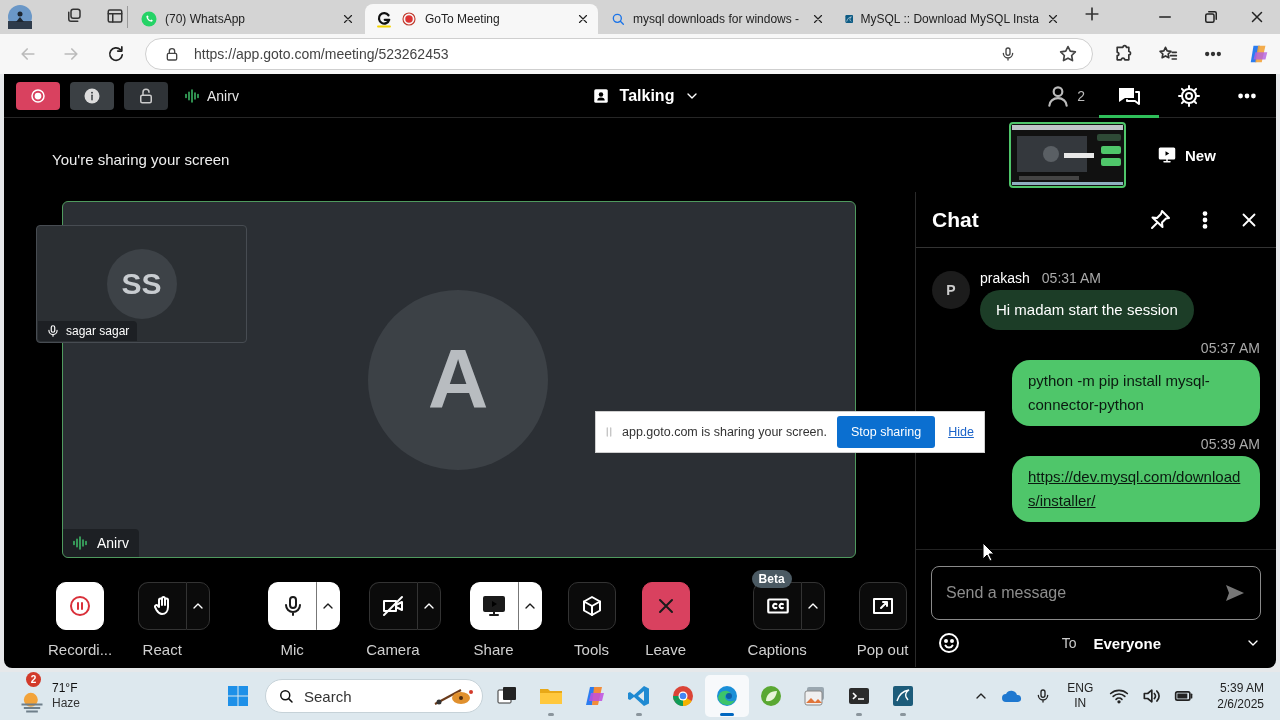 This screenshot has width=1280, height=720. I want to click on sharing-notice: You're sharing your screen, so click(141, 159).